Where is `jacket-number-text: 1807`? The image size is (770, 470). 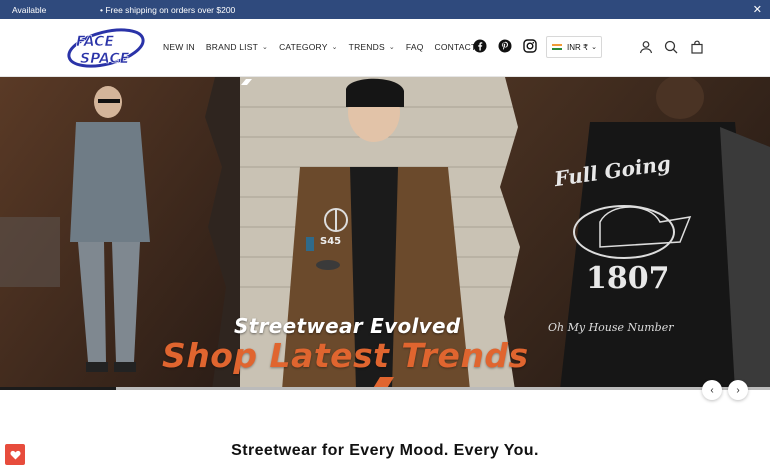 jacket-number-text: 1807 is located at coordinates (628, 278).